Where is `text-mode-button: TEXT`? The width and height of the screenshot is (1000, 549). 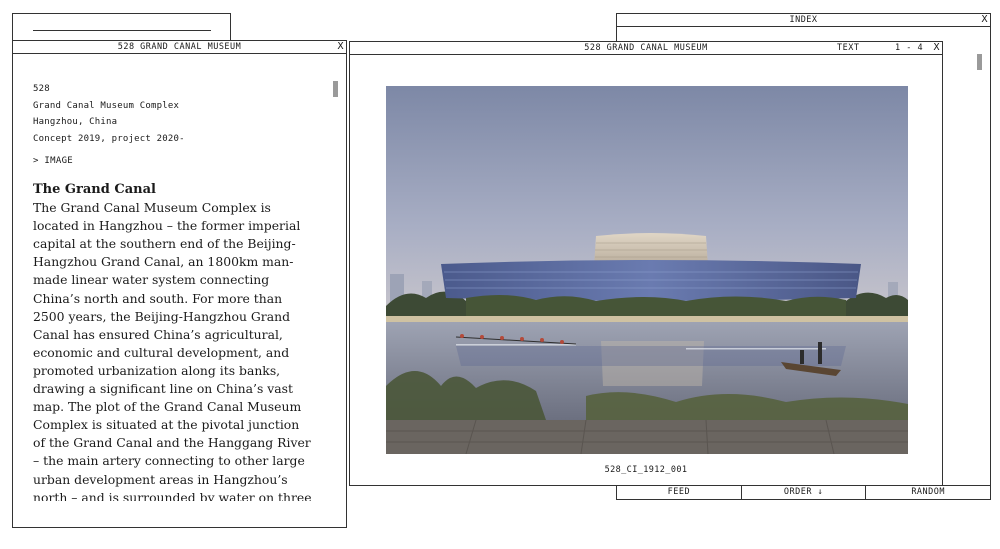
text-mode-button: TEXT is located at coordinates (848, 48).